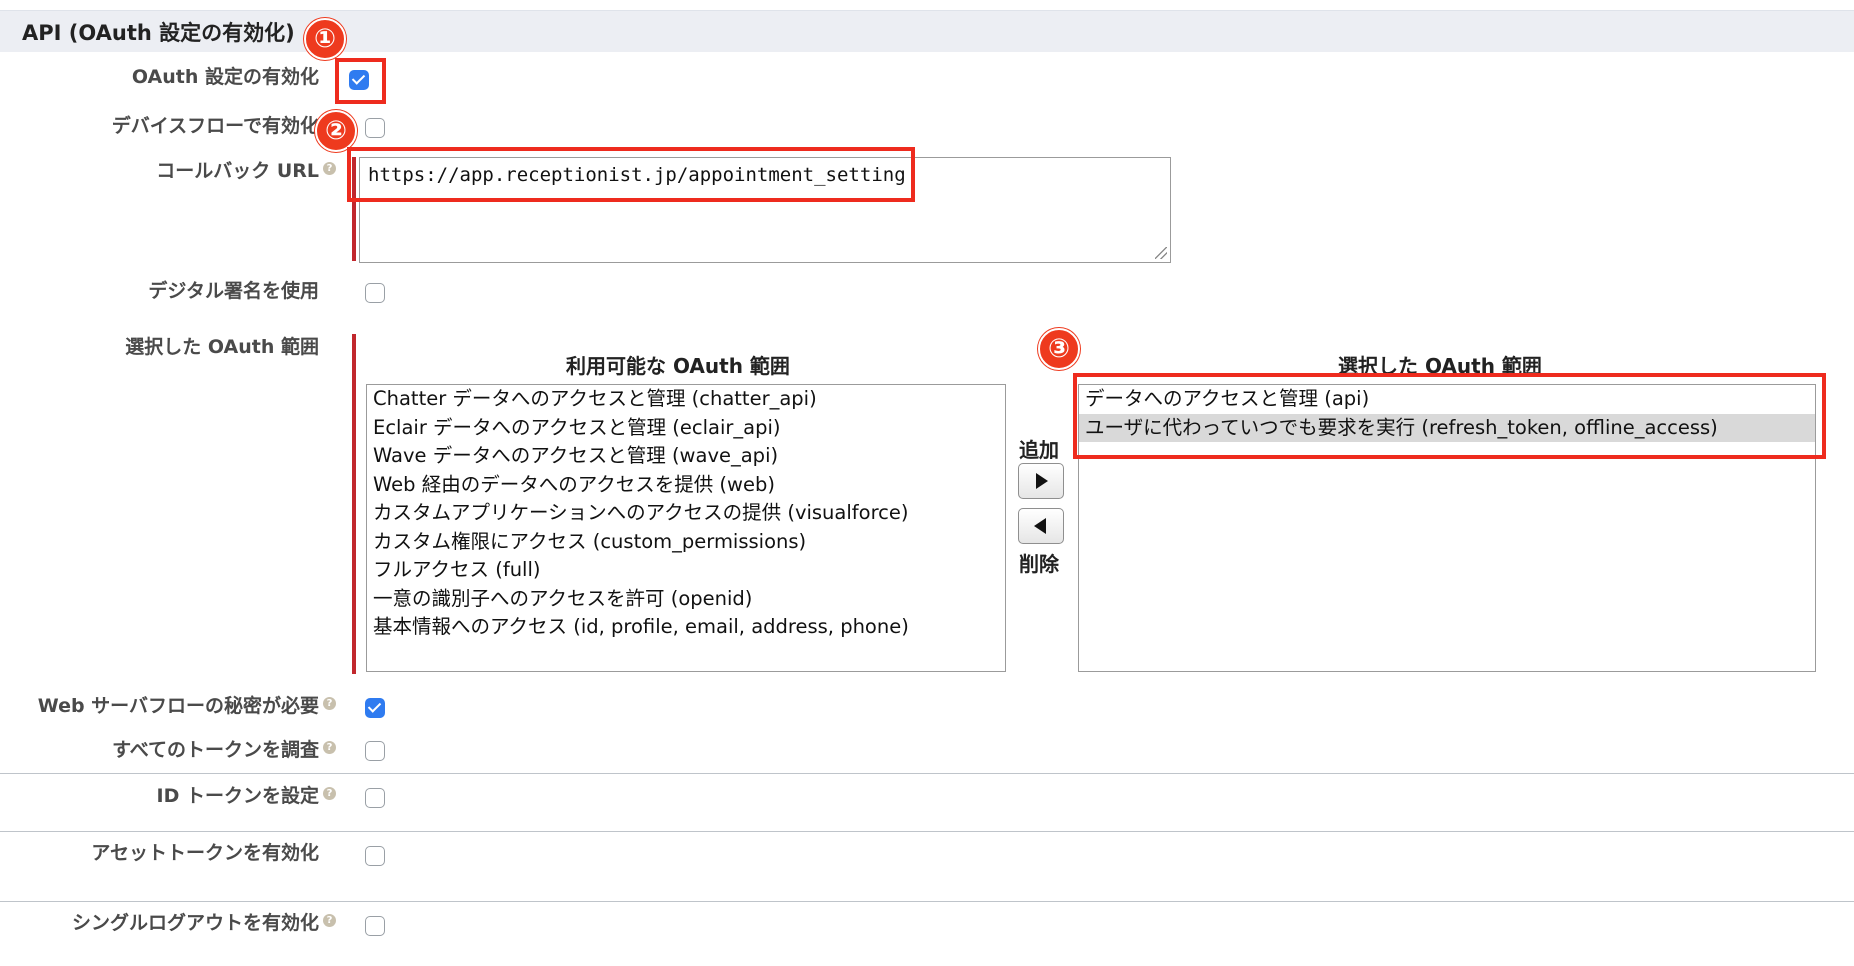 This screenshot has width=1854, height=966. What do you see at coordinates (225, 77) in the screenshot?
I see `enable-oauth-label: OAuth 設定の有効化` at bounding box center [225, 77].